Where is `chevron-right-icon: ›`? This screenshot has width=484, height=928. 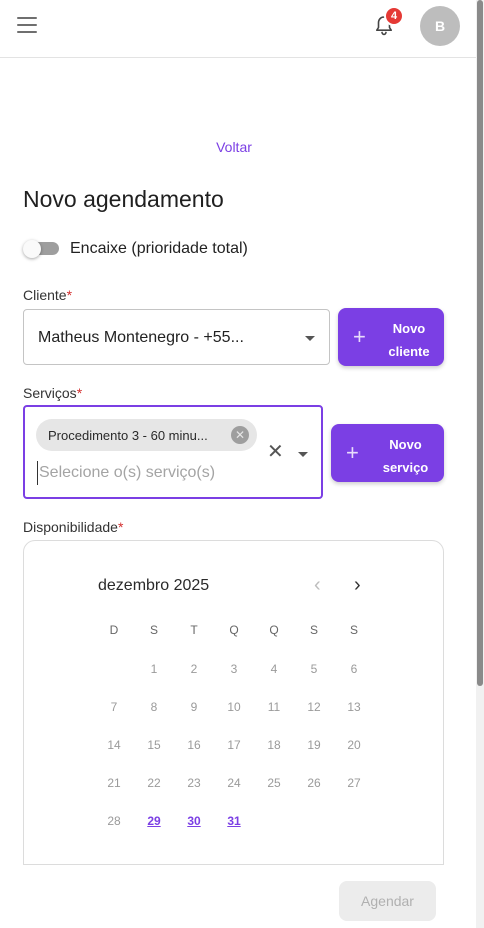 chevron-right-icon: › is located at coordinates (357, 585).